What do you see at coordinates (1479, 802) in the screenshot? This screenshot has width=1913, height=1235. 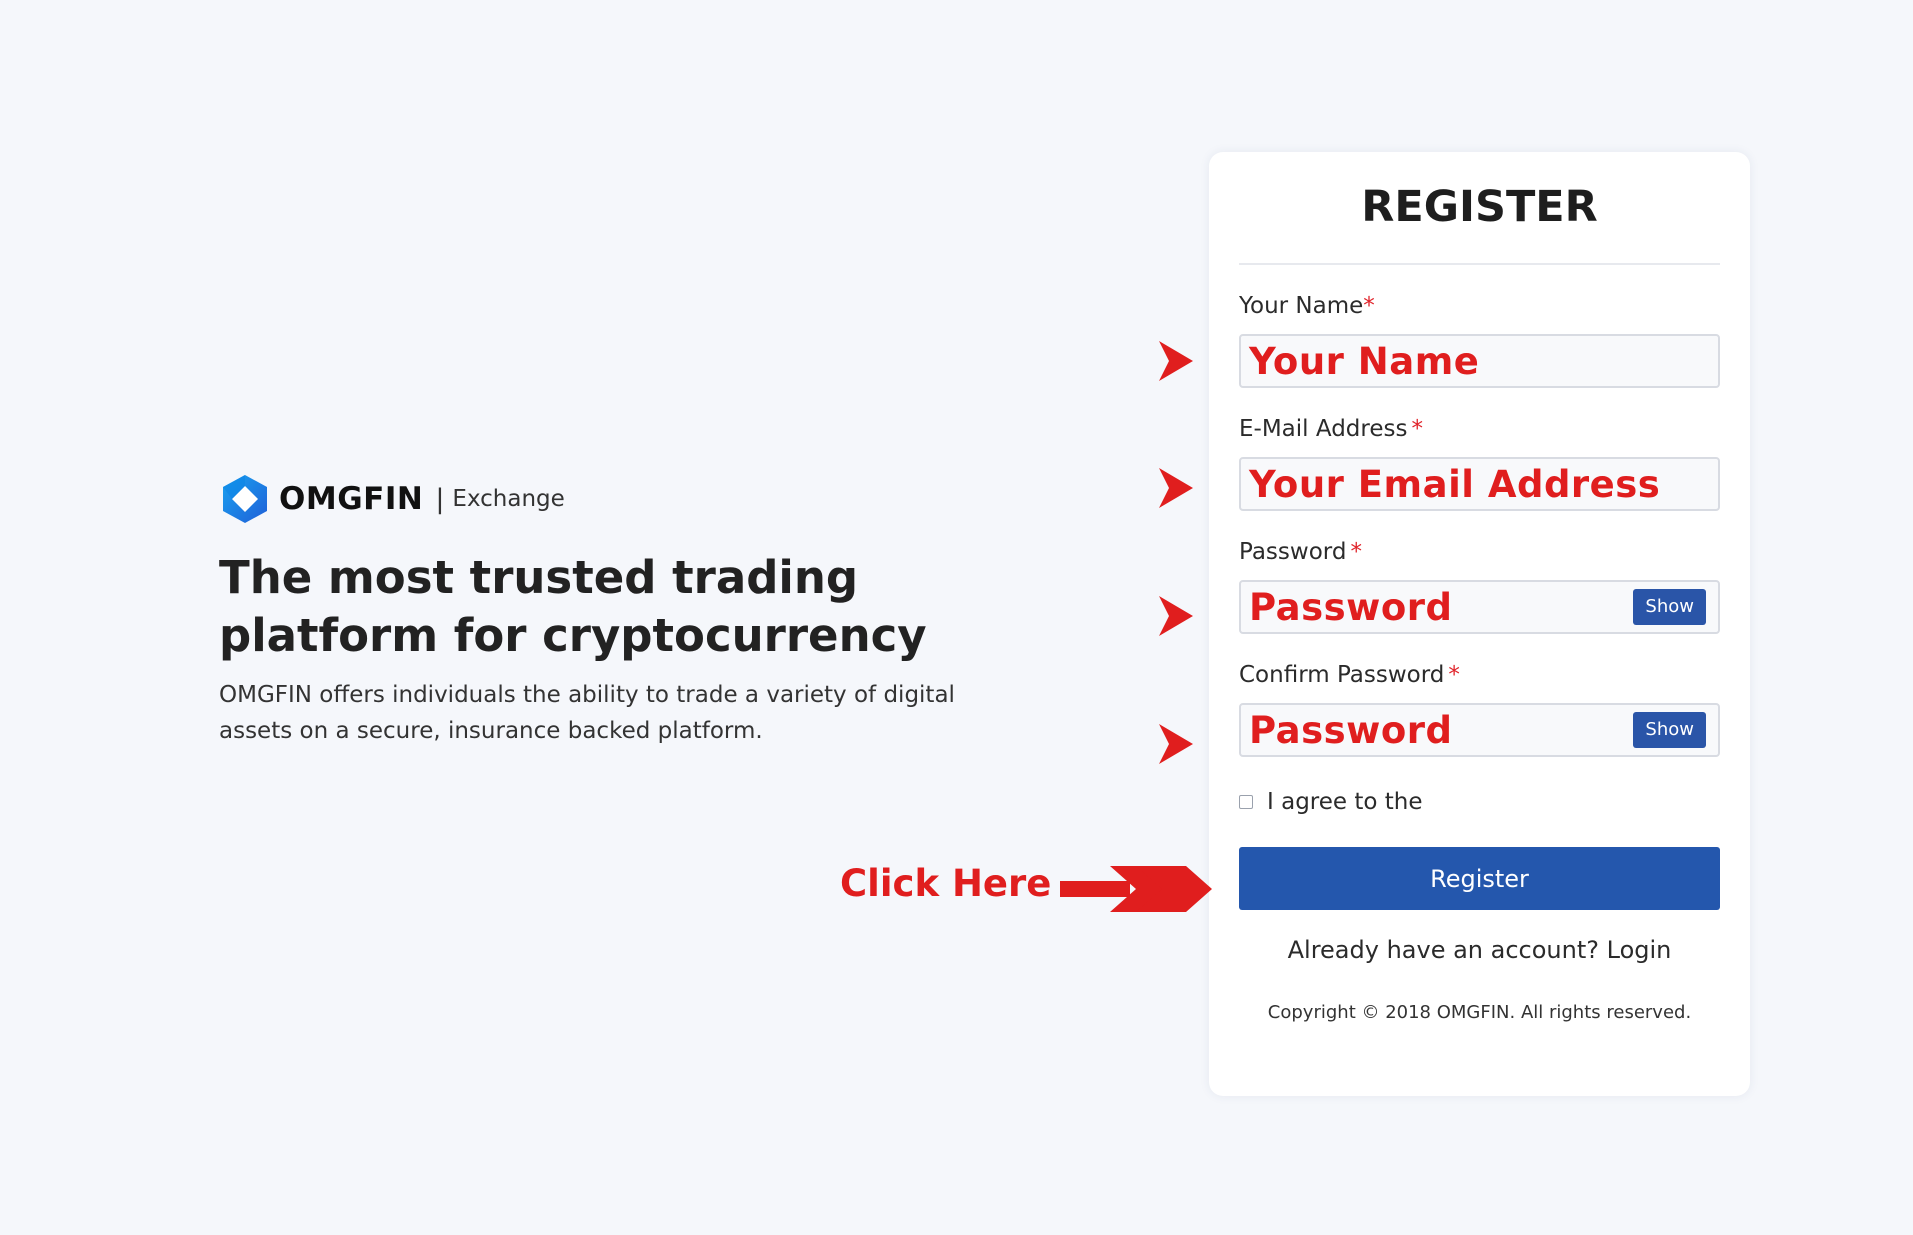 I see `agree-row: I agree to the` at bounding box center [1479, 802].